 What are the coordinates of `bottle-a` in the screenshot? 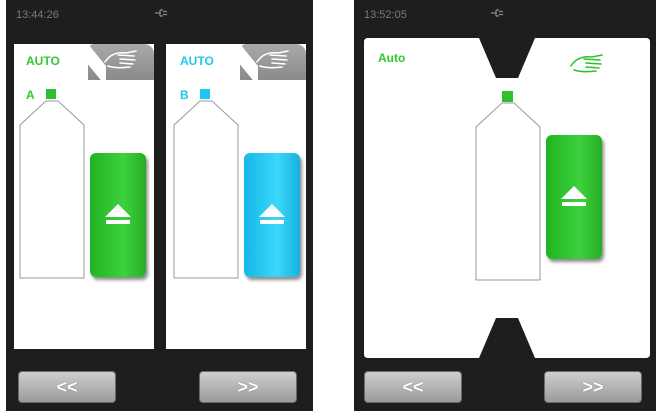 It's located at (52, 189).